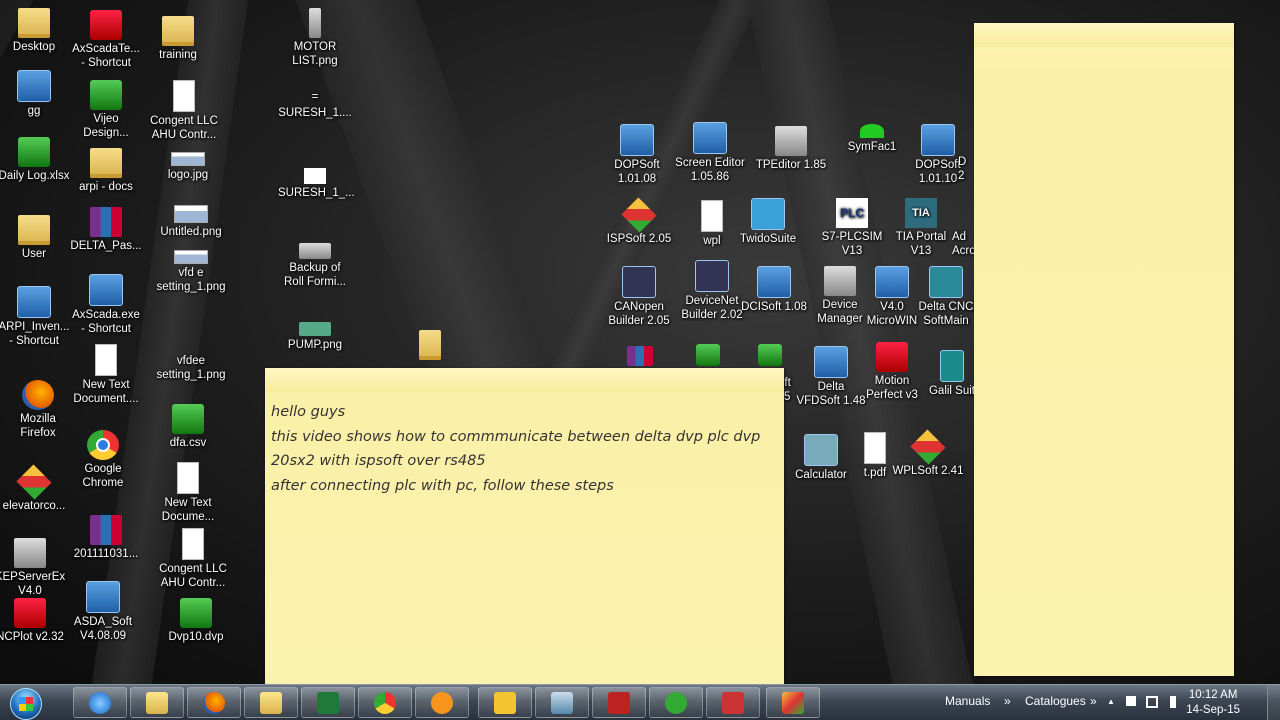 This screenshot has width=1280, height=720. Describe the element at coordinates (191, 272) in the screenshot. I see `desktop-icon-vfd-e-setting: vfd e setting_1.png` at that location.